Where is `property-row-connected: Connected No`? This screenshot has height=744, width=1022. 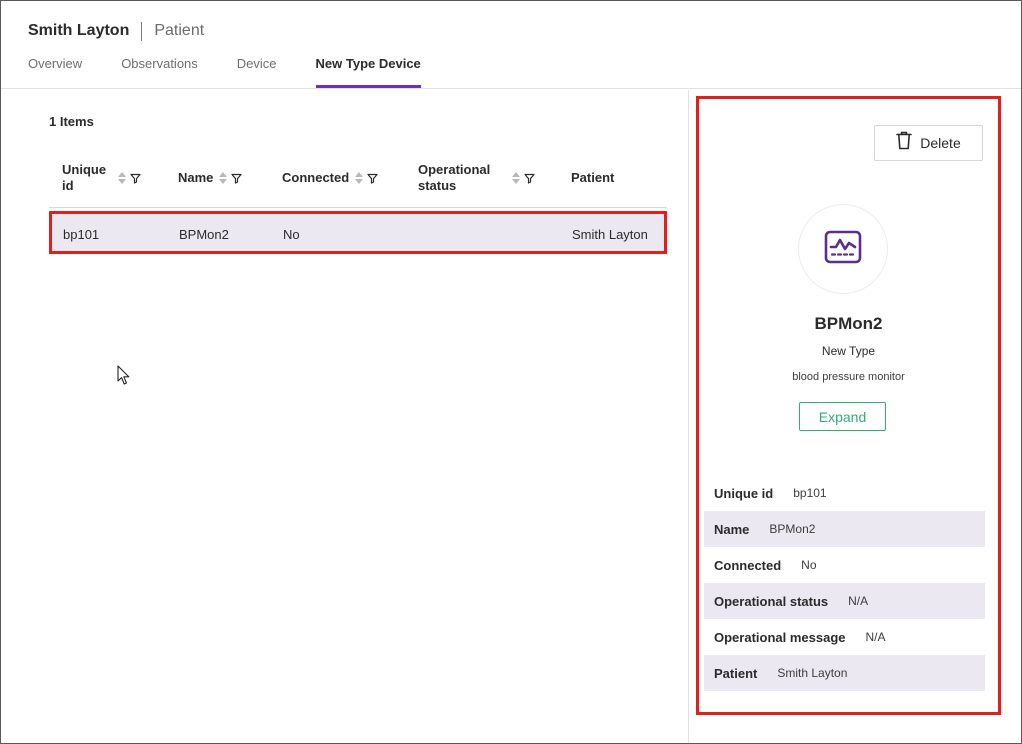
property-row-connected: Connected No is located at coordinates (844, 565).